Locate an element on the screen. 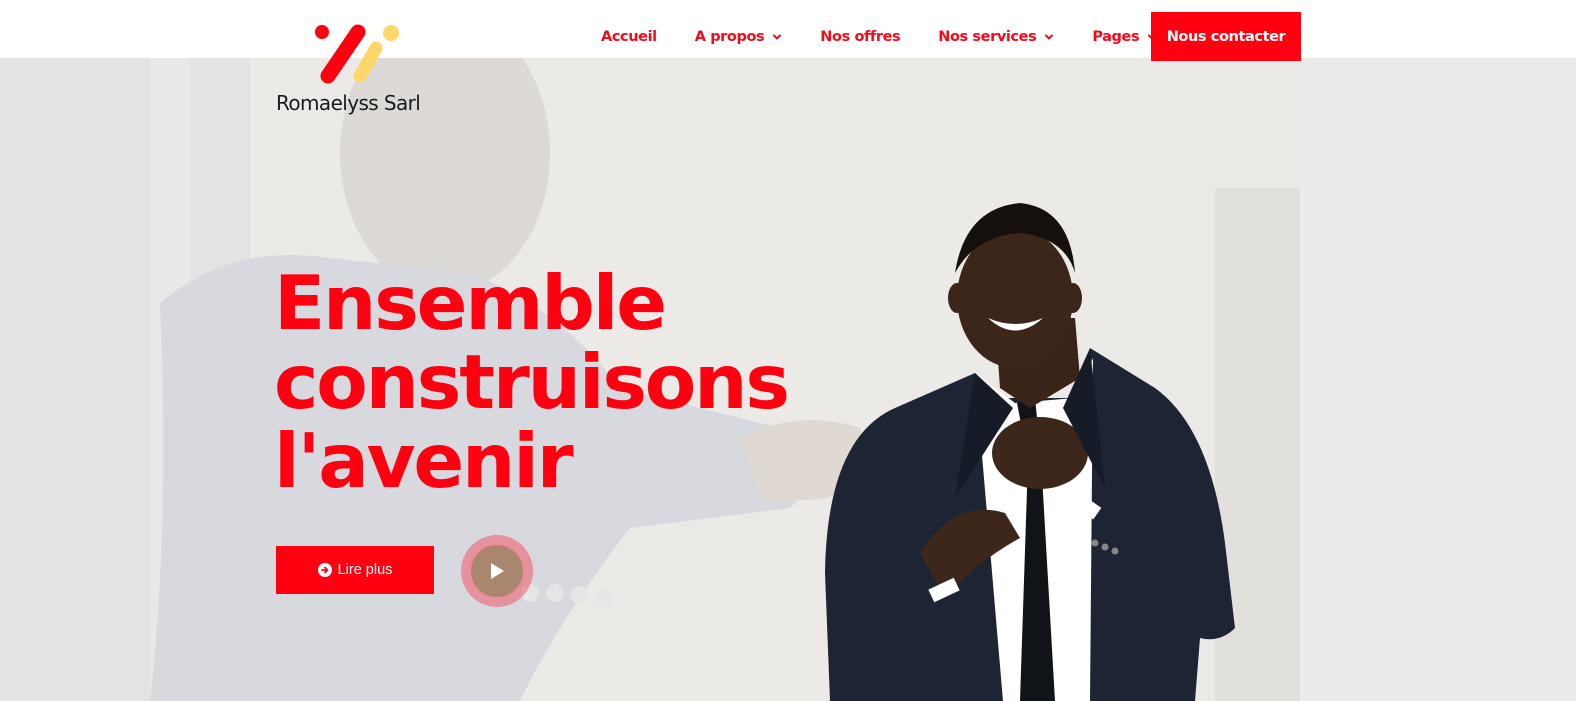 This screenshot has height=701, width=1576. nav-item-accueil: Accueil is located at coordinates (629, 36).